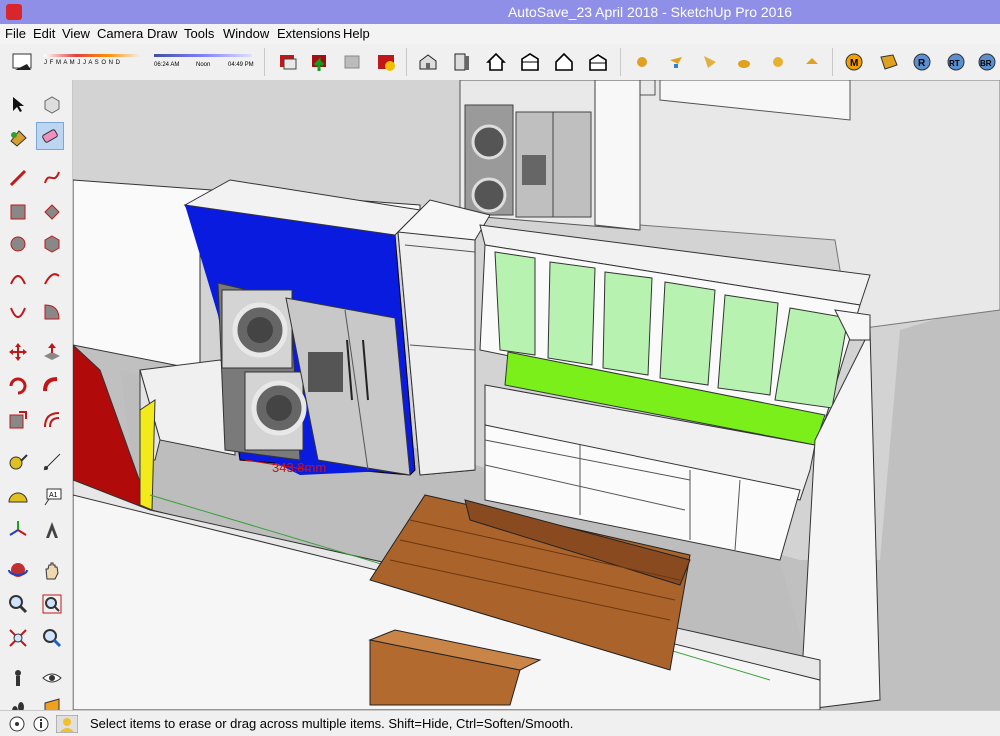 This screenshot has height=736, width=1000. I want to click on text-tool-icon: A1, so click(52, 496).